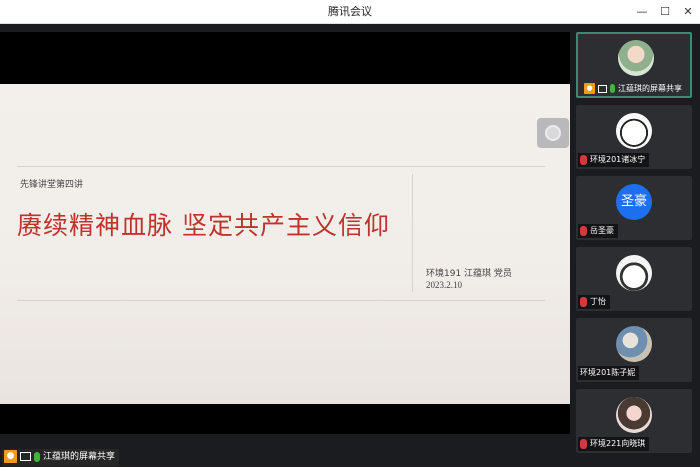 The image size is (700, 467). I want to click on participant-name-row: 丁怡, so click(594, 302).